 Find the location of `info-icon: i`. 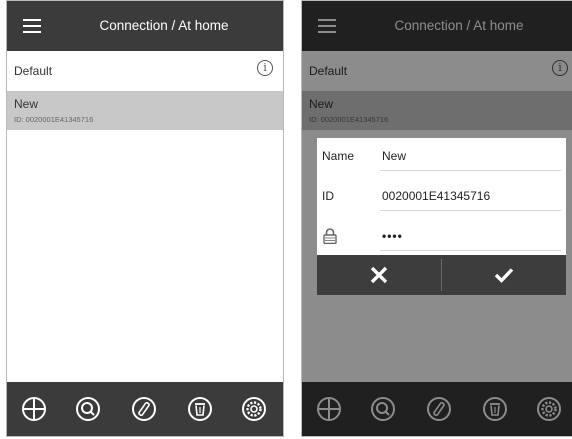

info-icon: i is located at coordinates (265, 68).